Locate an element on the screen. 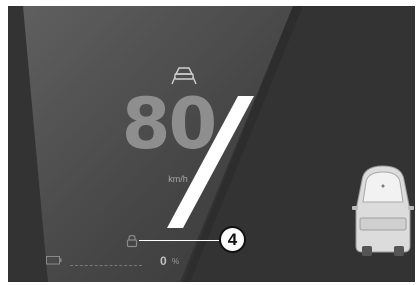 Image resolution: width=419 pixels, height=285 pixels. vehicle-rear-icon is located at coordinates (383, 210).